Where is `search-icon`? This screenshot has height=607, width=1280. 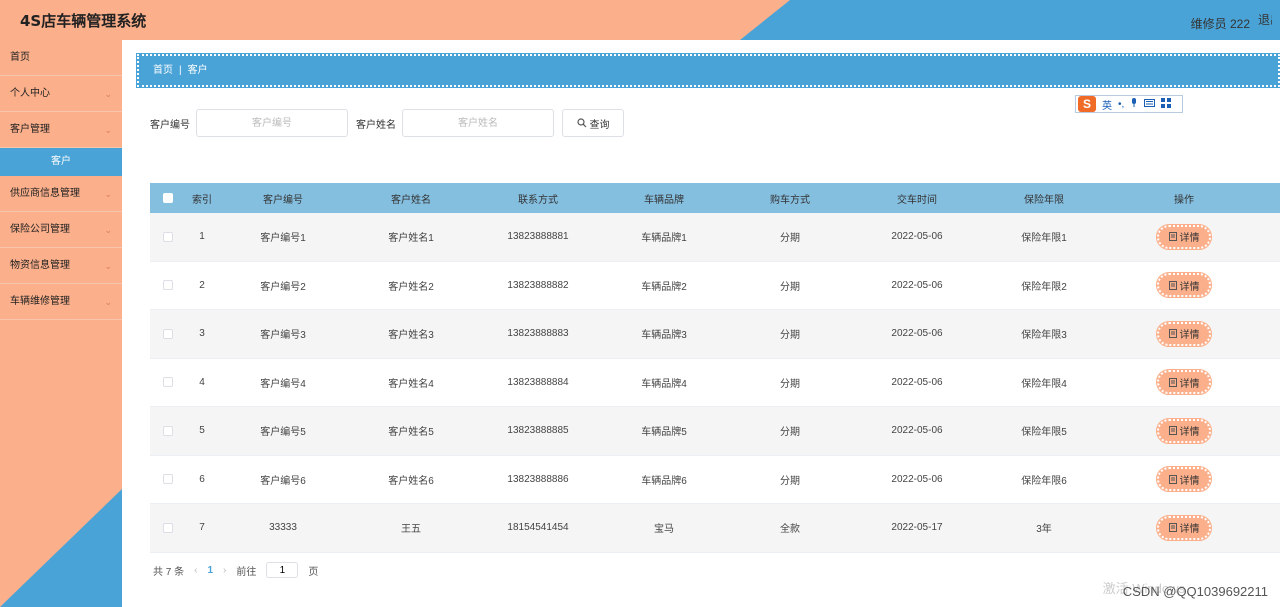
search-icon is located at coordinates (581, 123).